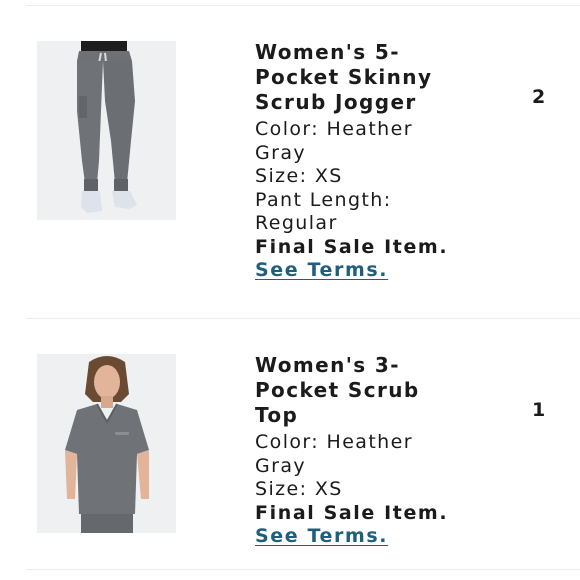 This screenshot has width=580, height=580. I want to click on product-image-jogger, so click(106, 130).